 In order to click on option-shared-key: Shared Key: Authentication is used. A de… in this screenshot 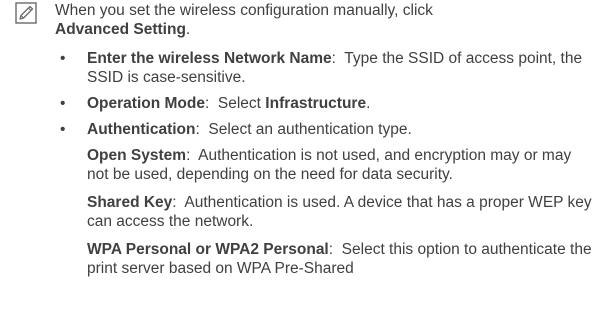, I will do `click(341, 212)`.